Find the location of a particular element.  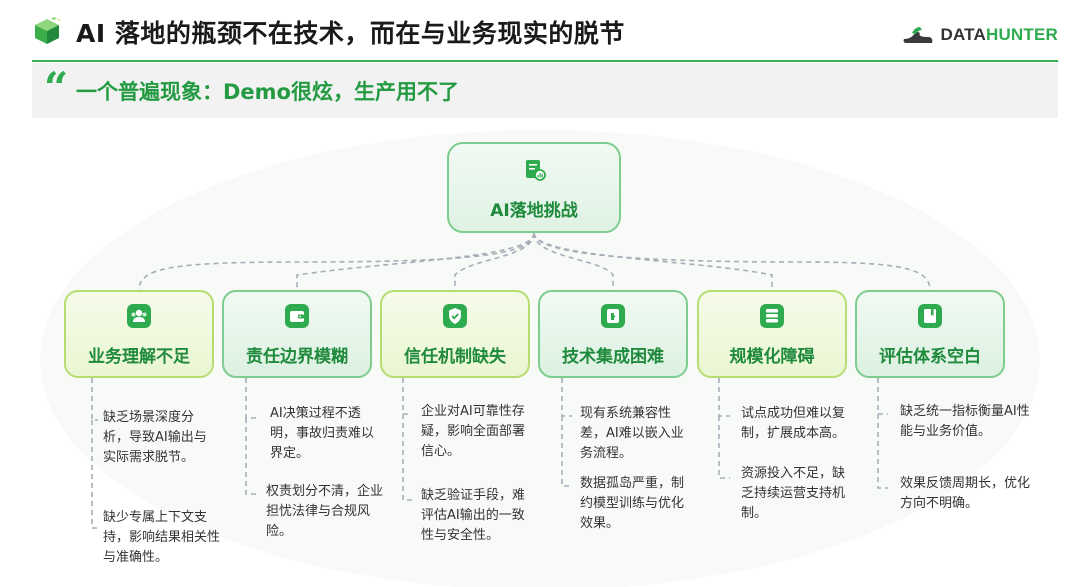

category-point: 效果反馈周期长，优化方向不明确。 is located at coordinates (965, 493).